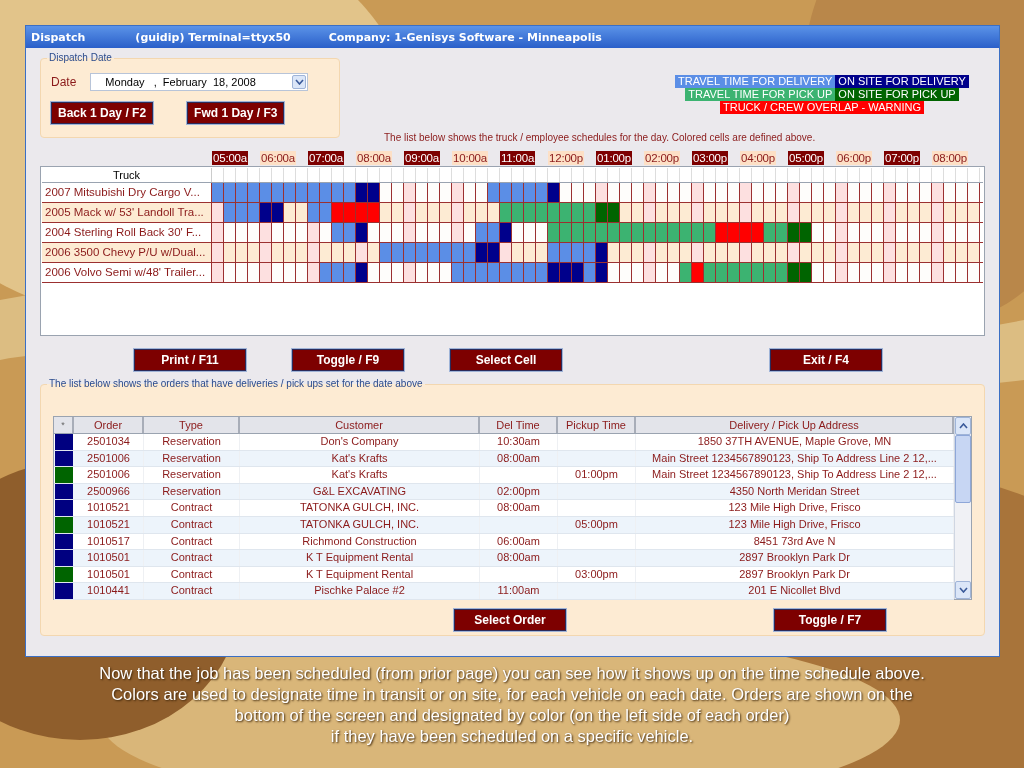 This screenshot has width=1024, height=768. What do you see at coordinates (422, 158) in the screenshot?
I see `time-label: 09:00a` at bounding box center [422, 158].